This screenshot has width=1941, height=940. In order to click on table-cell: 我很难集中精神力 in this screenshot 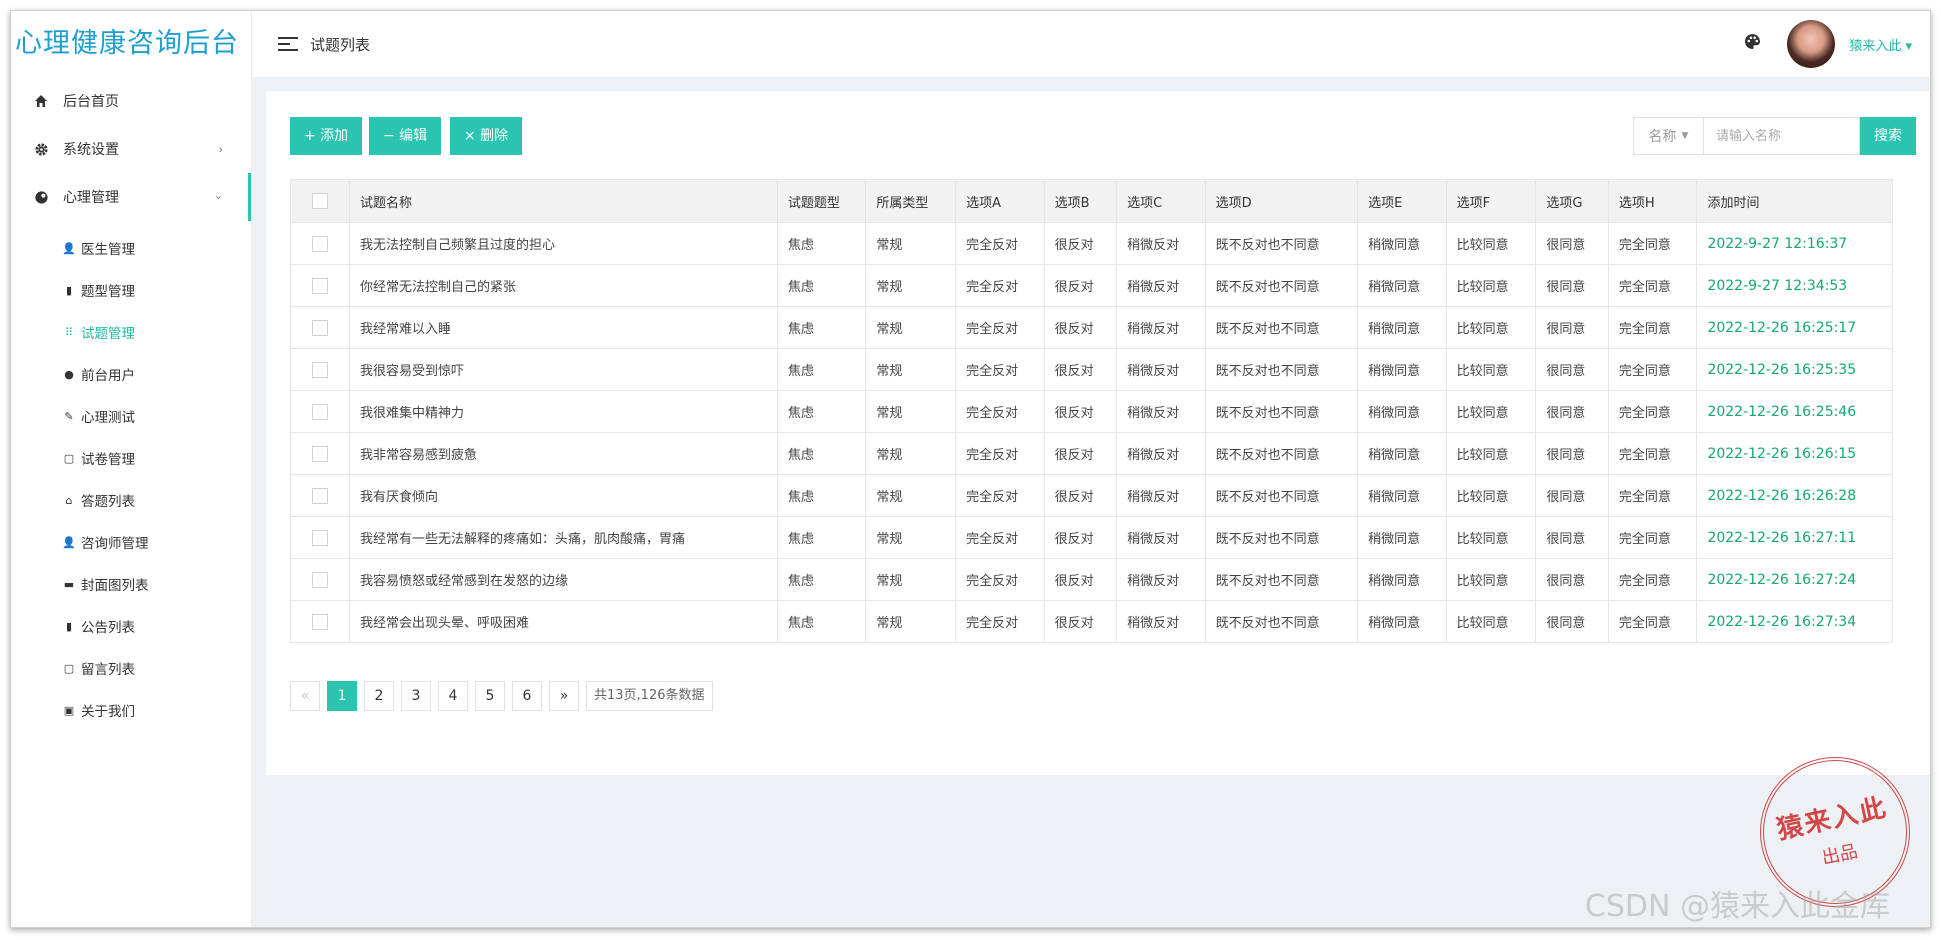, I will do `click(563, 411)`.